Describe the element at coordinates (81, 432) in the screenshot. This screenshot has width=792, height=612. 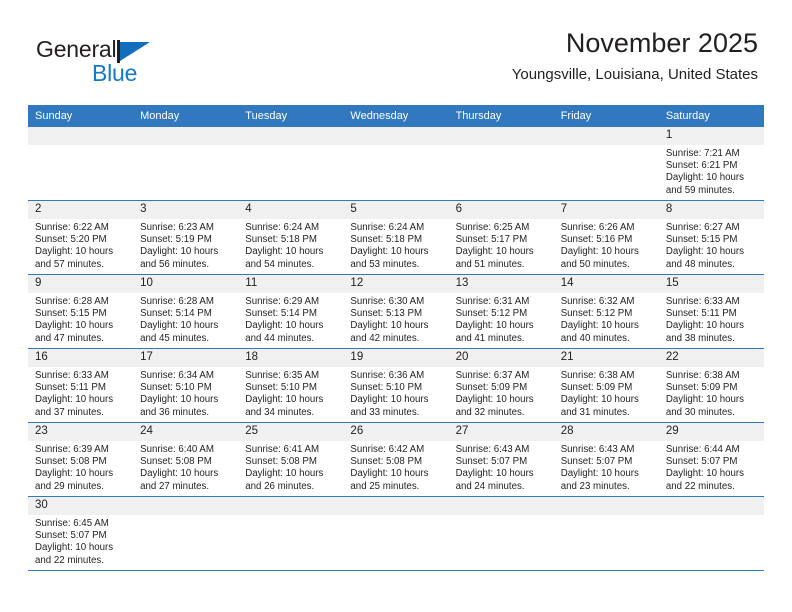
I see `day-number: 23` at that location.